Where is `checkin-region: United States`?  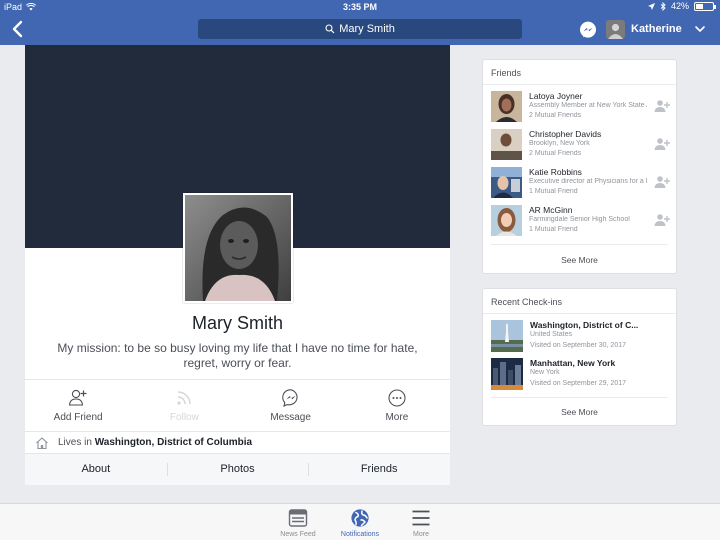 checkin-region: United States is located at coordinates (551, 334).